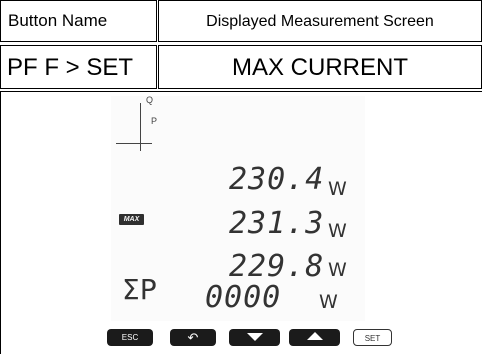 Image resolution: width=482 pixels, height=354 pixels. Describe the element at coordinates (277, 266) in the screenshot. I see `reading-value-3: 229.8` at that location.